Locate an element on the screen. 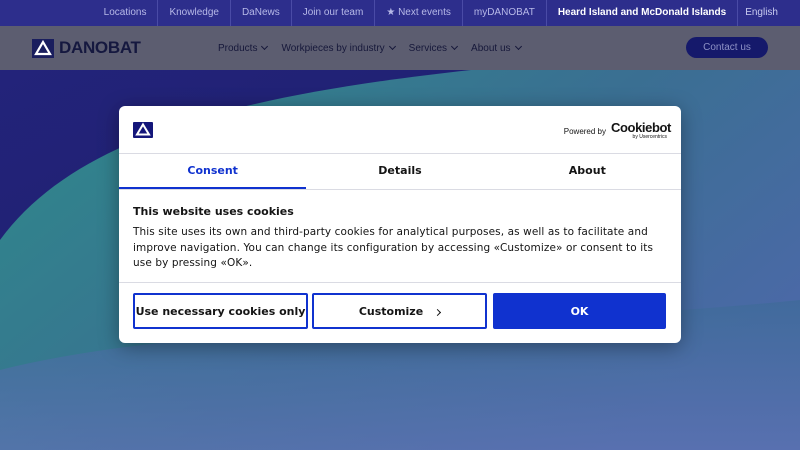  nav-about-label: About us is located at coordinates (491, 48).